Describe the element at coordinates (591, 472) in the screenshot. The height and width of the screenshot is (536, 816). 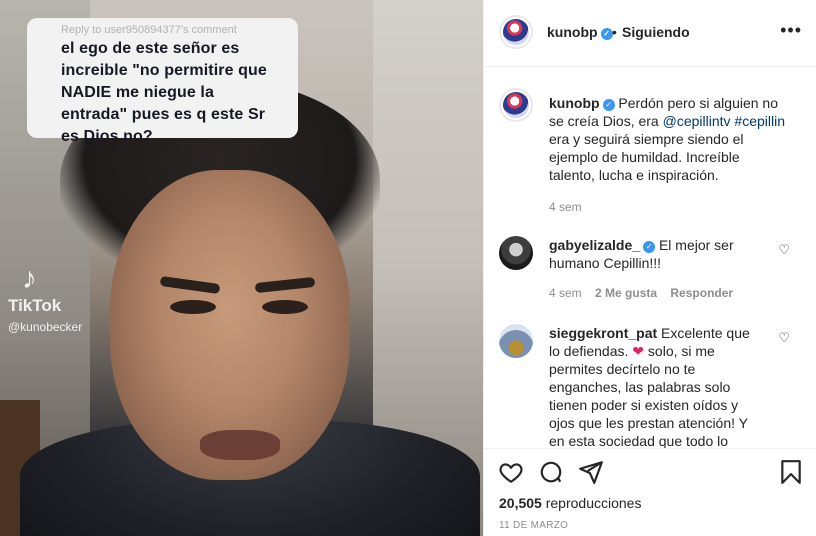
I see `share-icon` at that location.